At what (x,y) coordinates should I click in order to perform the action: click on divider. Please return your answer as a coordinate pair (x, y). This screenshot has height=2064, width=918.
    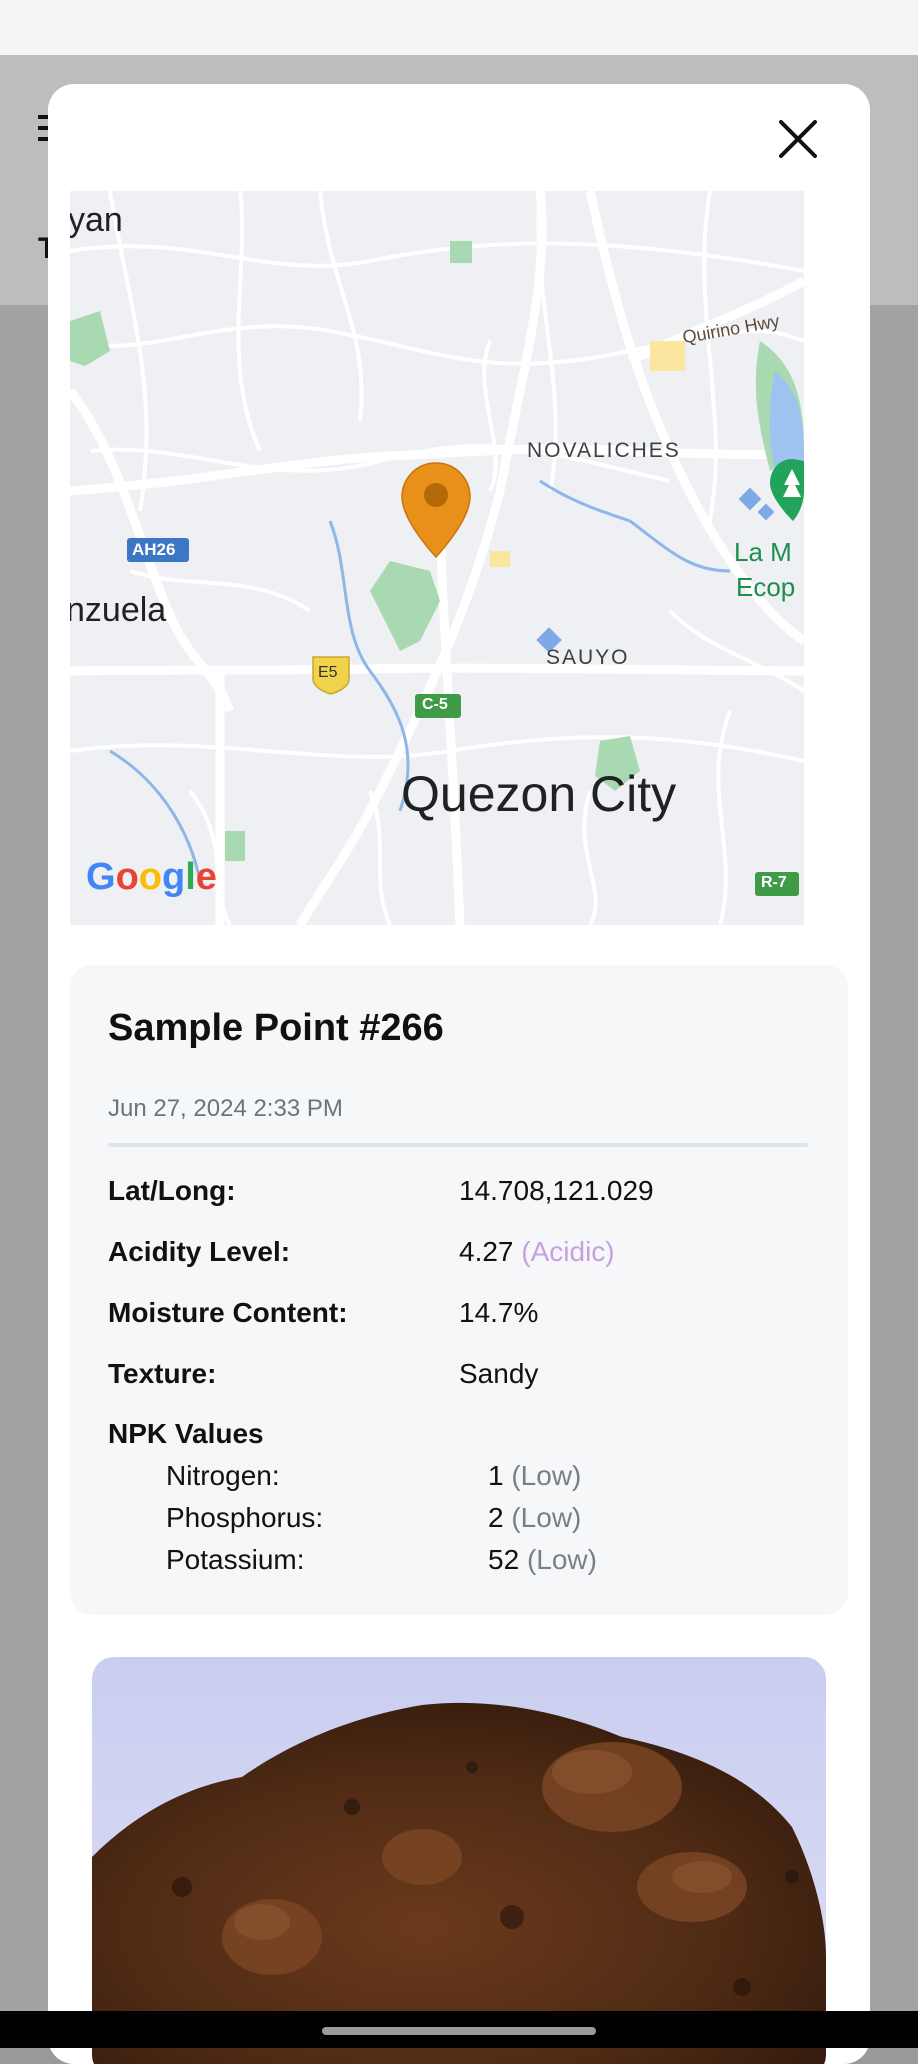
    Looking at the image, I should click on (458, 1145).